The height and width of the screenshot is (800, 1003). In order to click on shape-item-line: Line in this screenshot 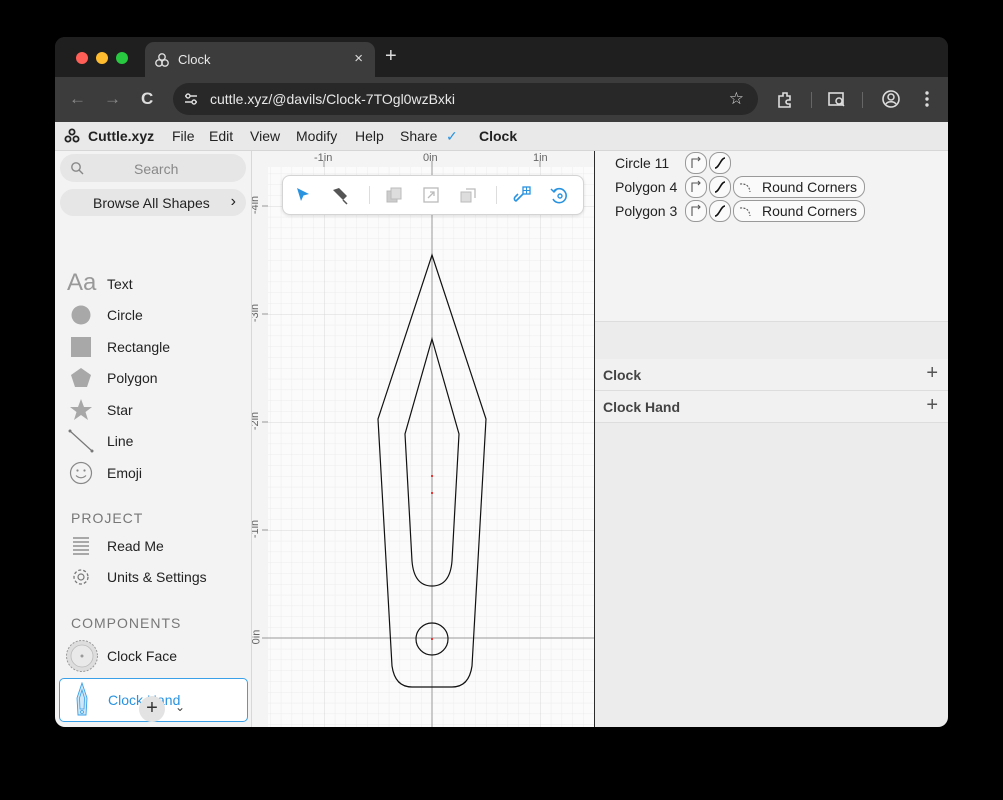, I will do `click(153, 441)`.